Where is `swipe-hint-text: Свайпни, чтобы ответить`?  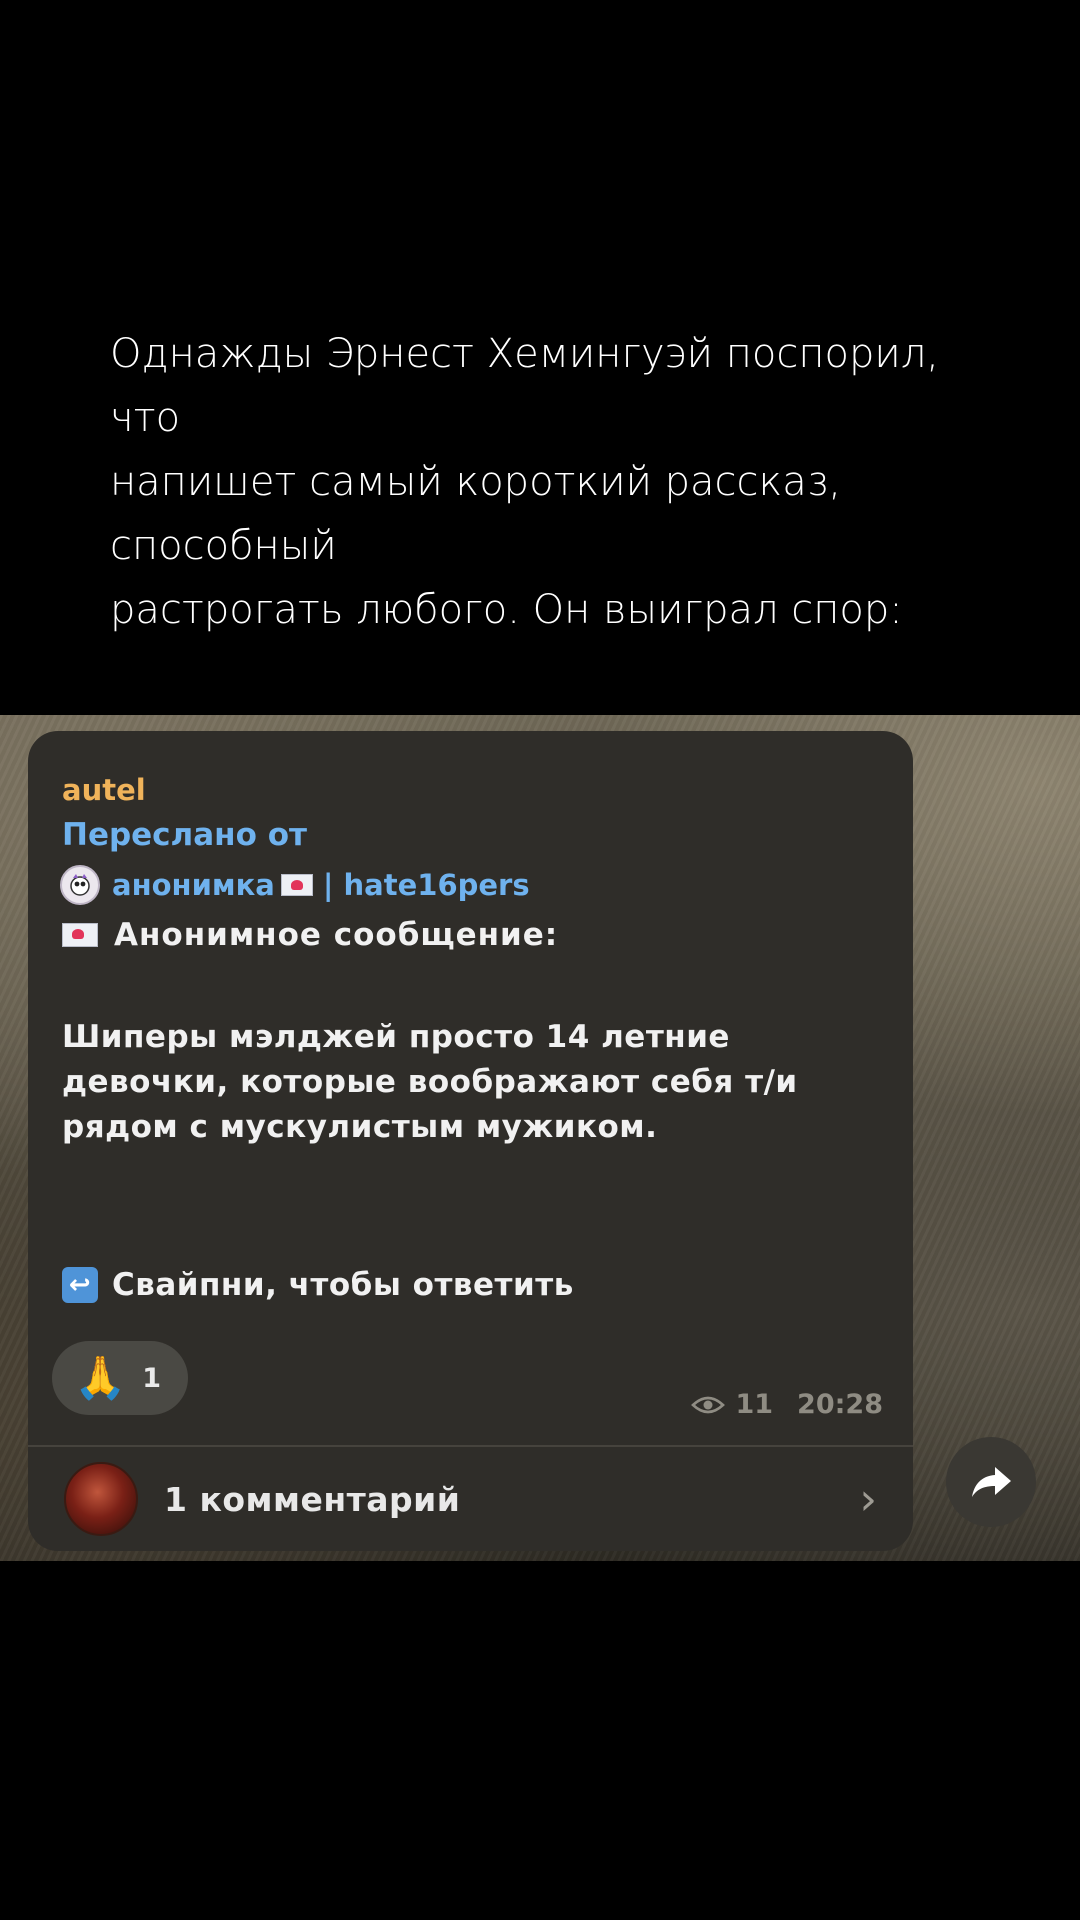 swipe-hint-text: Свайпни, чтобы ответить is located at coordinates (343, 1285).